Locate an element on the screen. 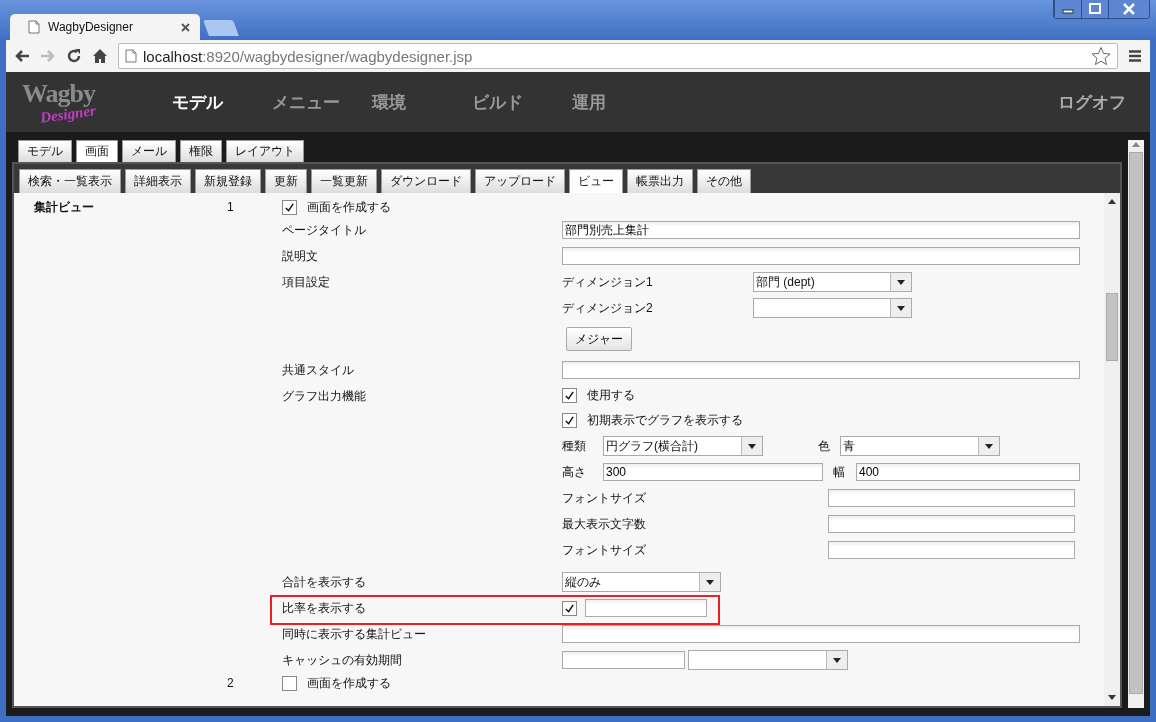 Image resolution: width=1156 pixels, height=722 pixels. text-field: 300 is located at coordinates (713, 472).